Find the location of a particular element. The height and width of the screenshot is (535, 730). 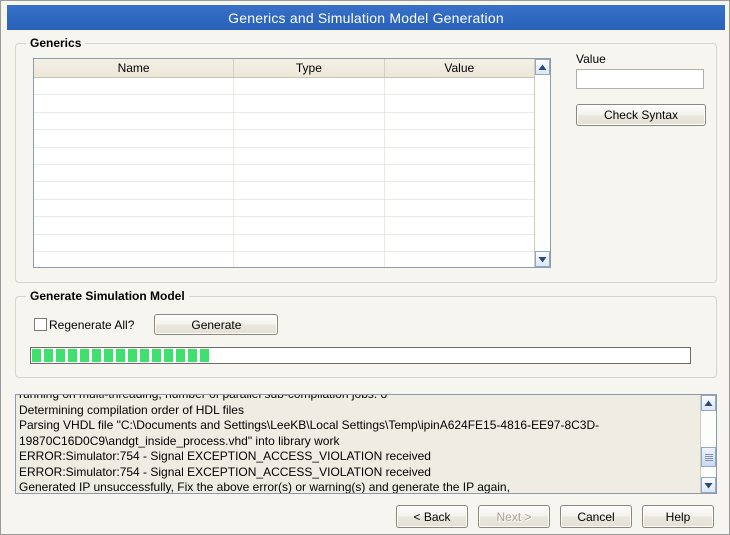

generate-button: Generate is located at coordinates (216, 324).